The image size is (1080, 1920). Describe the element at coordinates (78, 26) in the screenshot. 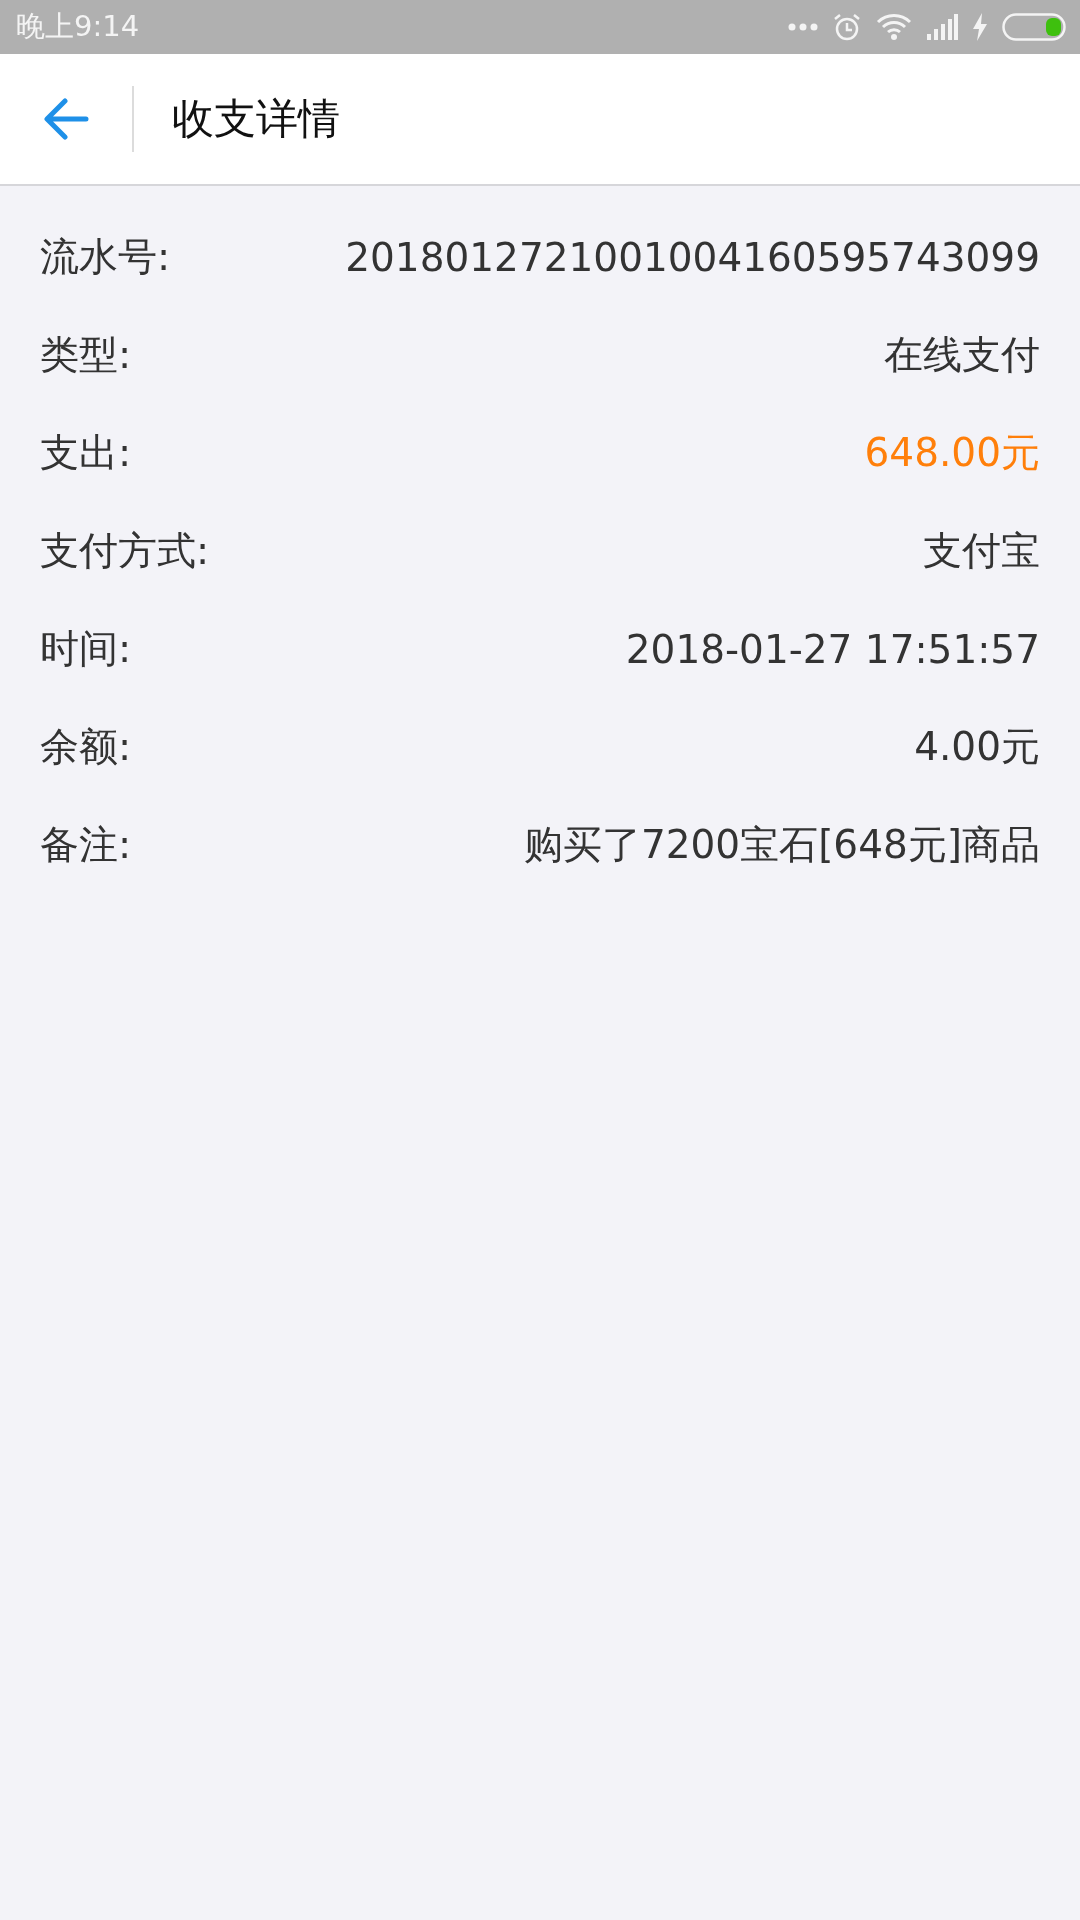

I see `status-time: 晚上9:14` at that location.